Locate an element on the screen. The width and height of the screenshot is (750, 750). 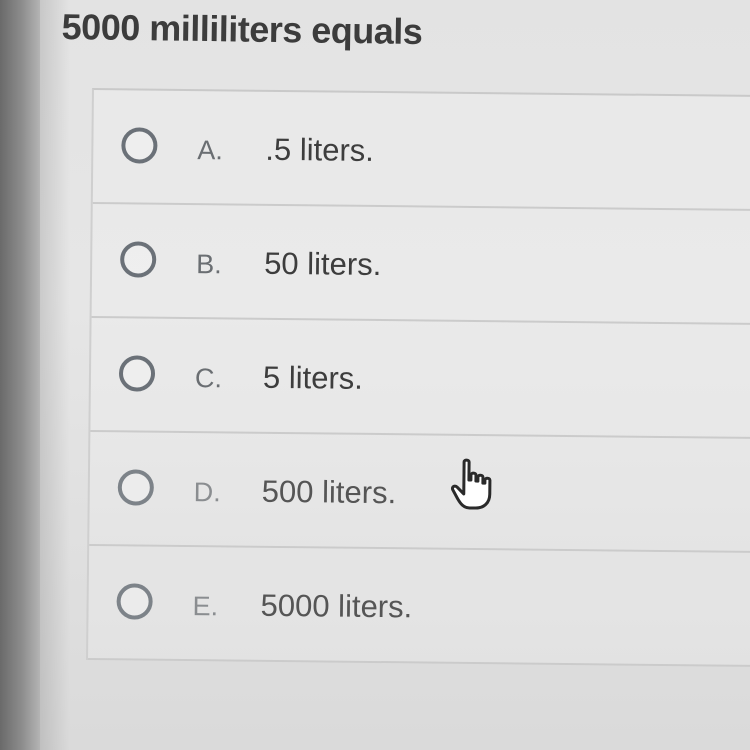
option-label: .5 liters. is located at coordinates (320, 149).